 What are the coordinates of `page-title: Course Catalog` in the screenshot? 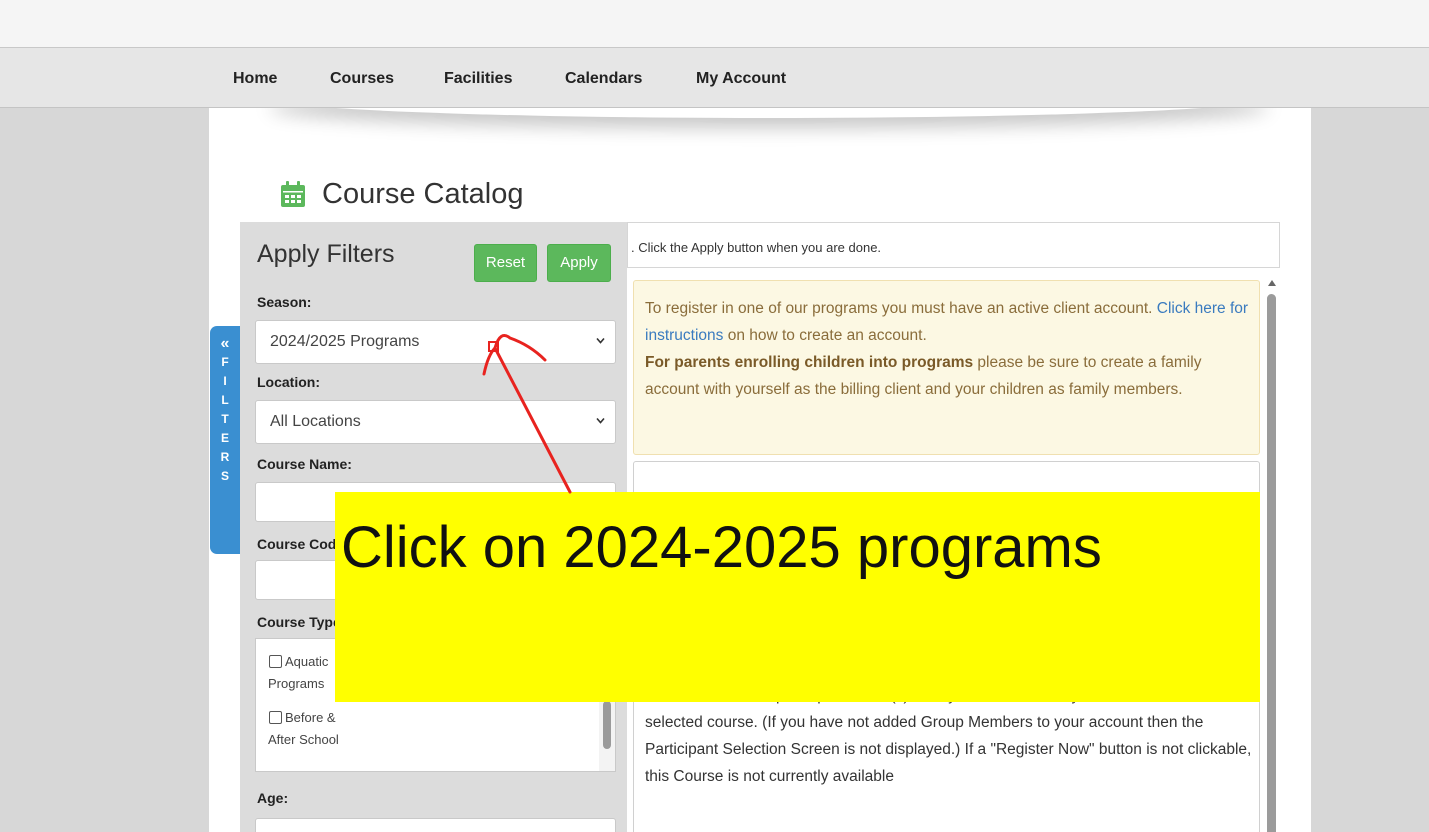 It's located at (402, 194).